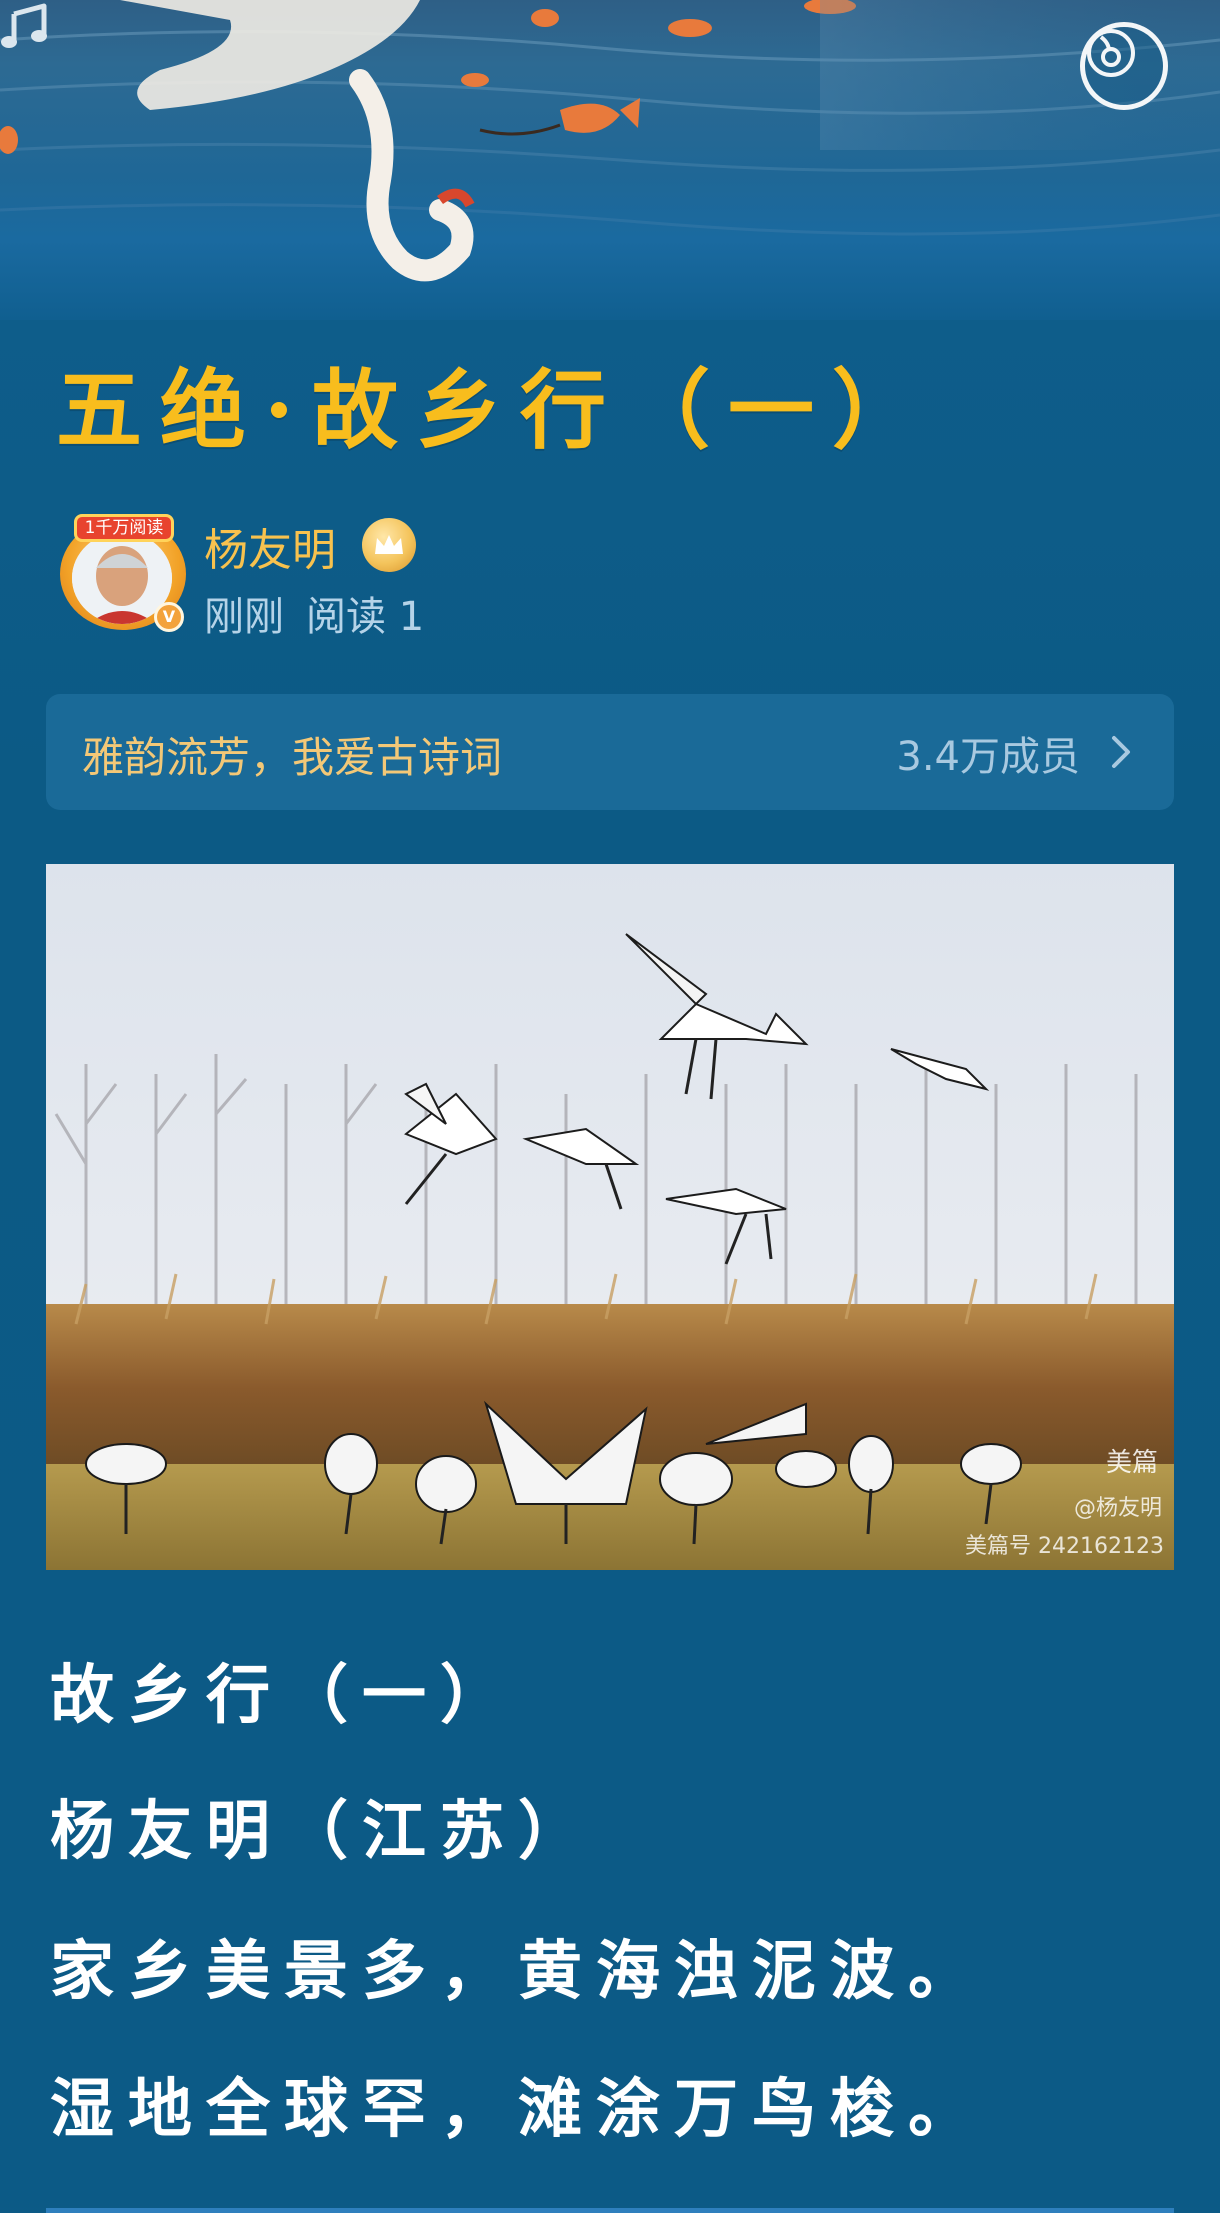 Image resolution: width=1220 pixels, height=2213 pixels. What do you see at coordinates (610, 752) in the screenshot?
I see `community-link: 雅韵流芳，我爱古诗词 3.4万成员` at bounding box center [610, 752].